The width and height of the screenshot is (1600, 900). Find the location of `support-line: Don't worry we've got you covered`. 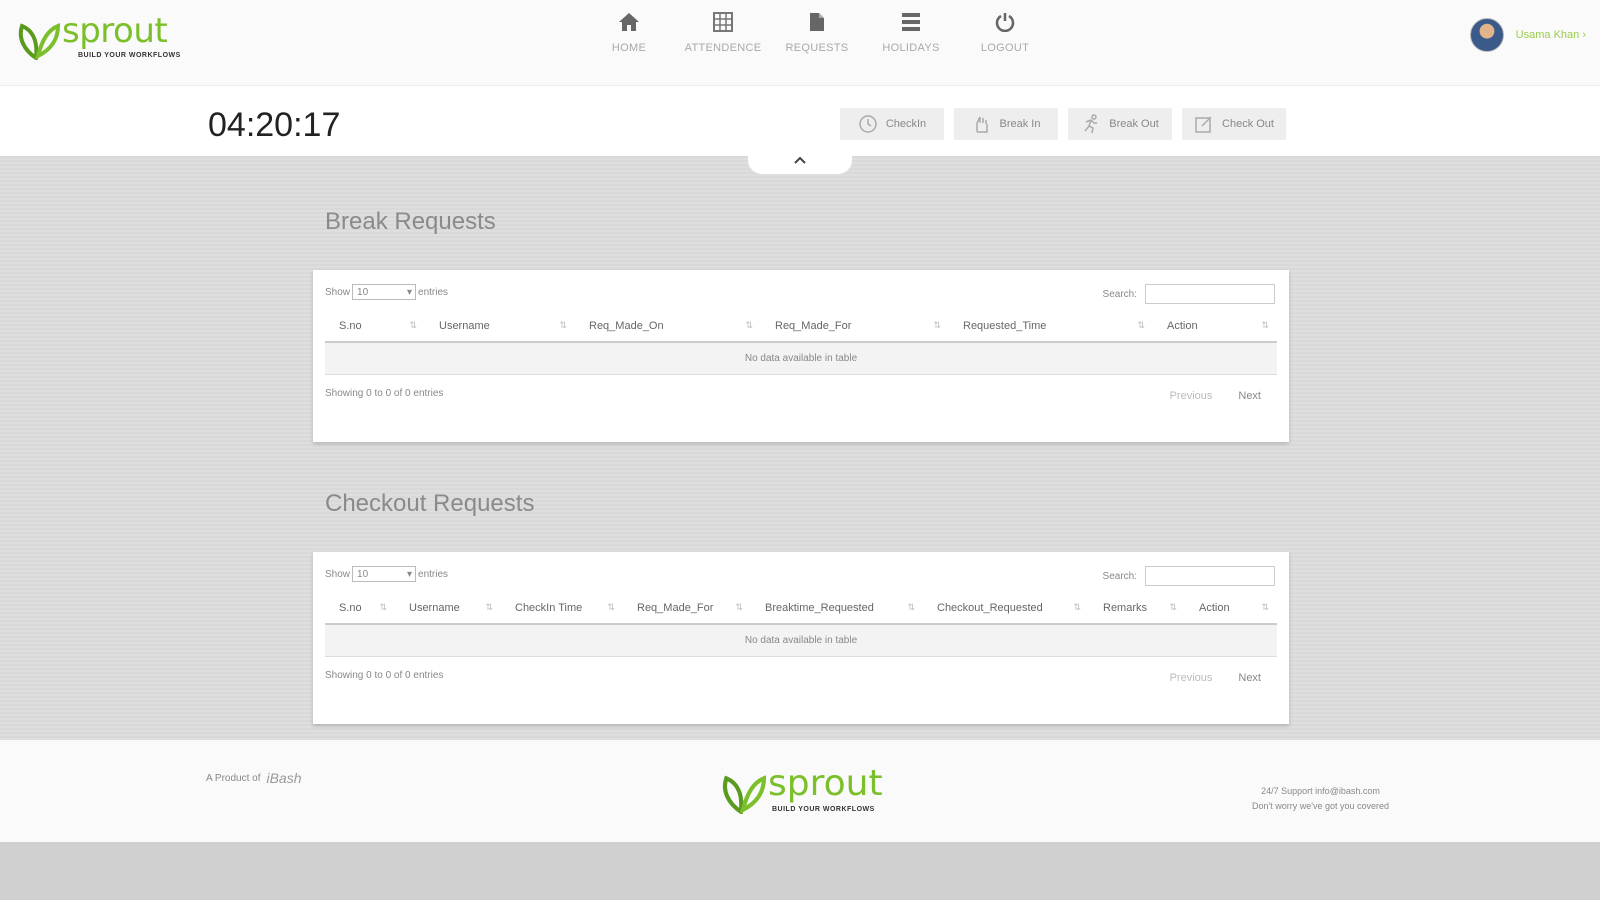

support-line: Don't worry we've got you covered is located at coordinates (1320, 806).